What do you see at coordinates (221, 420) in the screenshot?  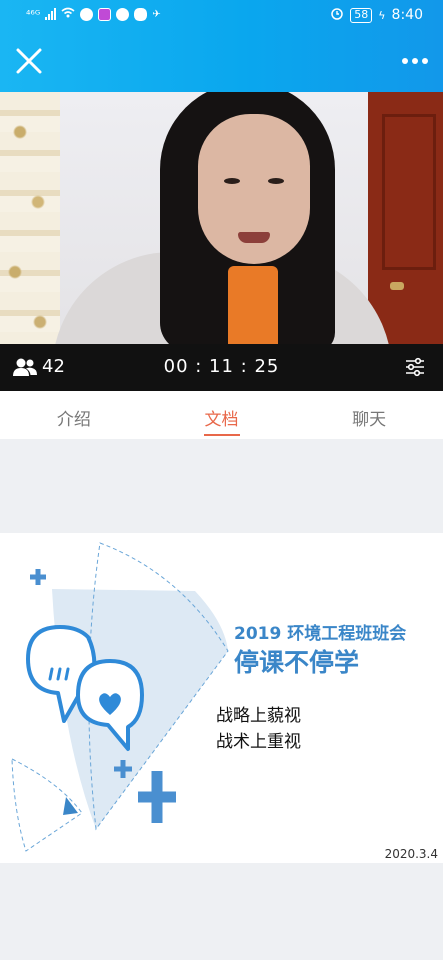 I see `tab-documents-label: 文档` at bounding box center [221, 420].